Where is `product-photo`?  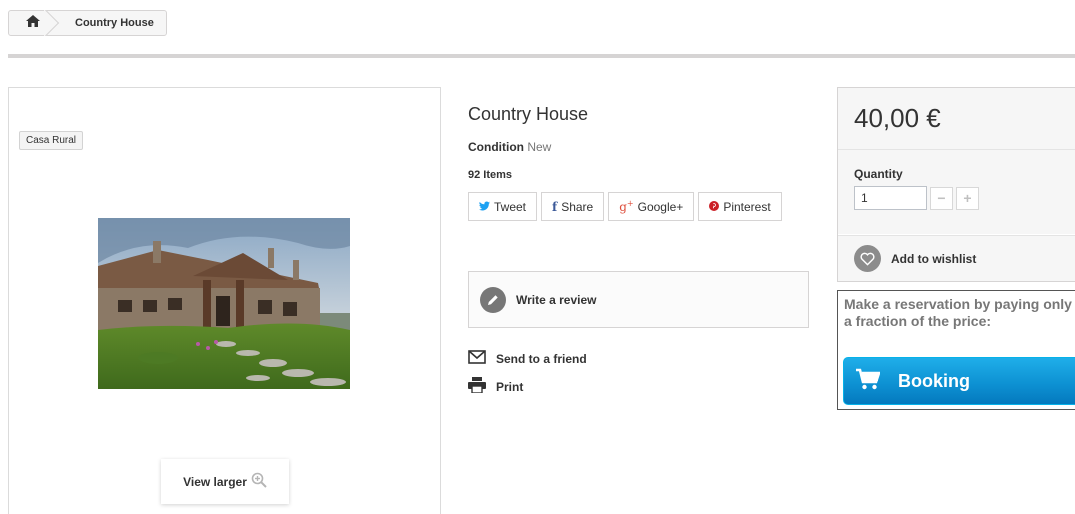
product-photo is located at coordinates (224, 303).